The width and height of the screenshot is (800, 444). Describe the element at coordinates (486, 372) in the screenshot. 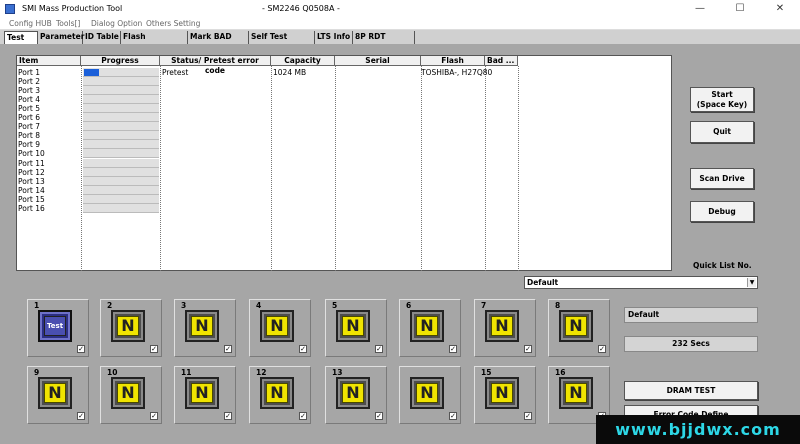

I see `slot-number: 15` at that location.